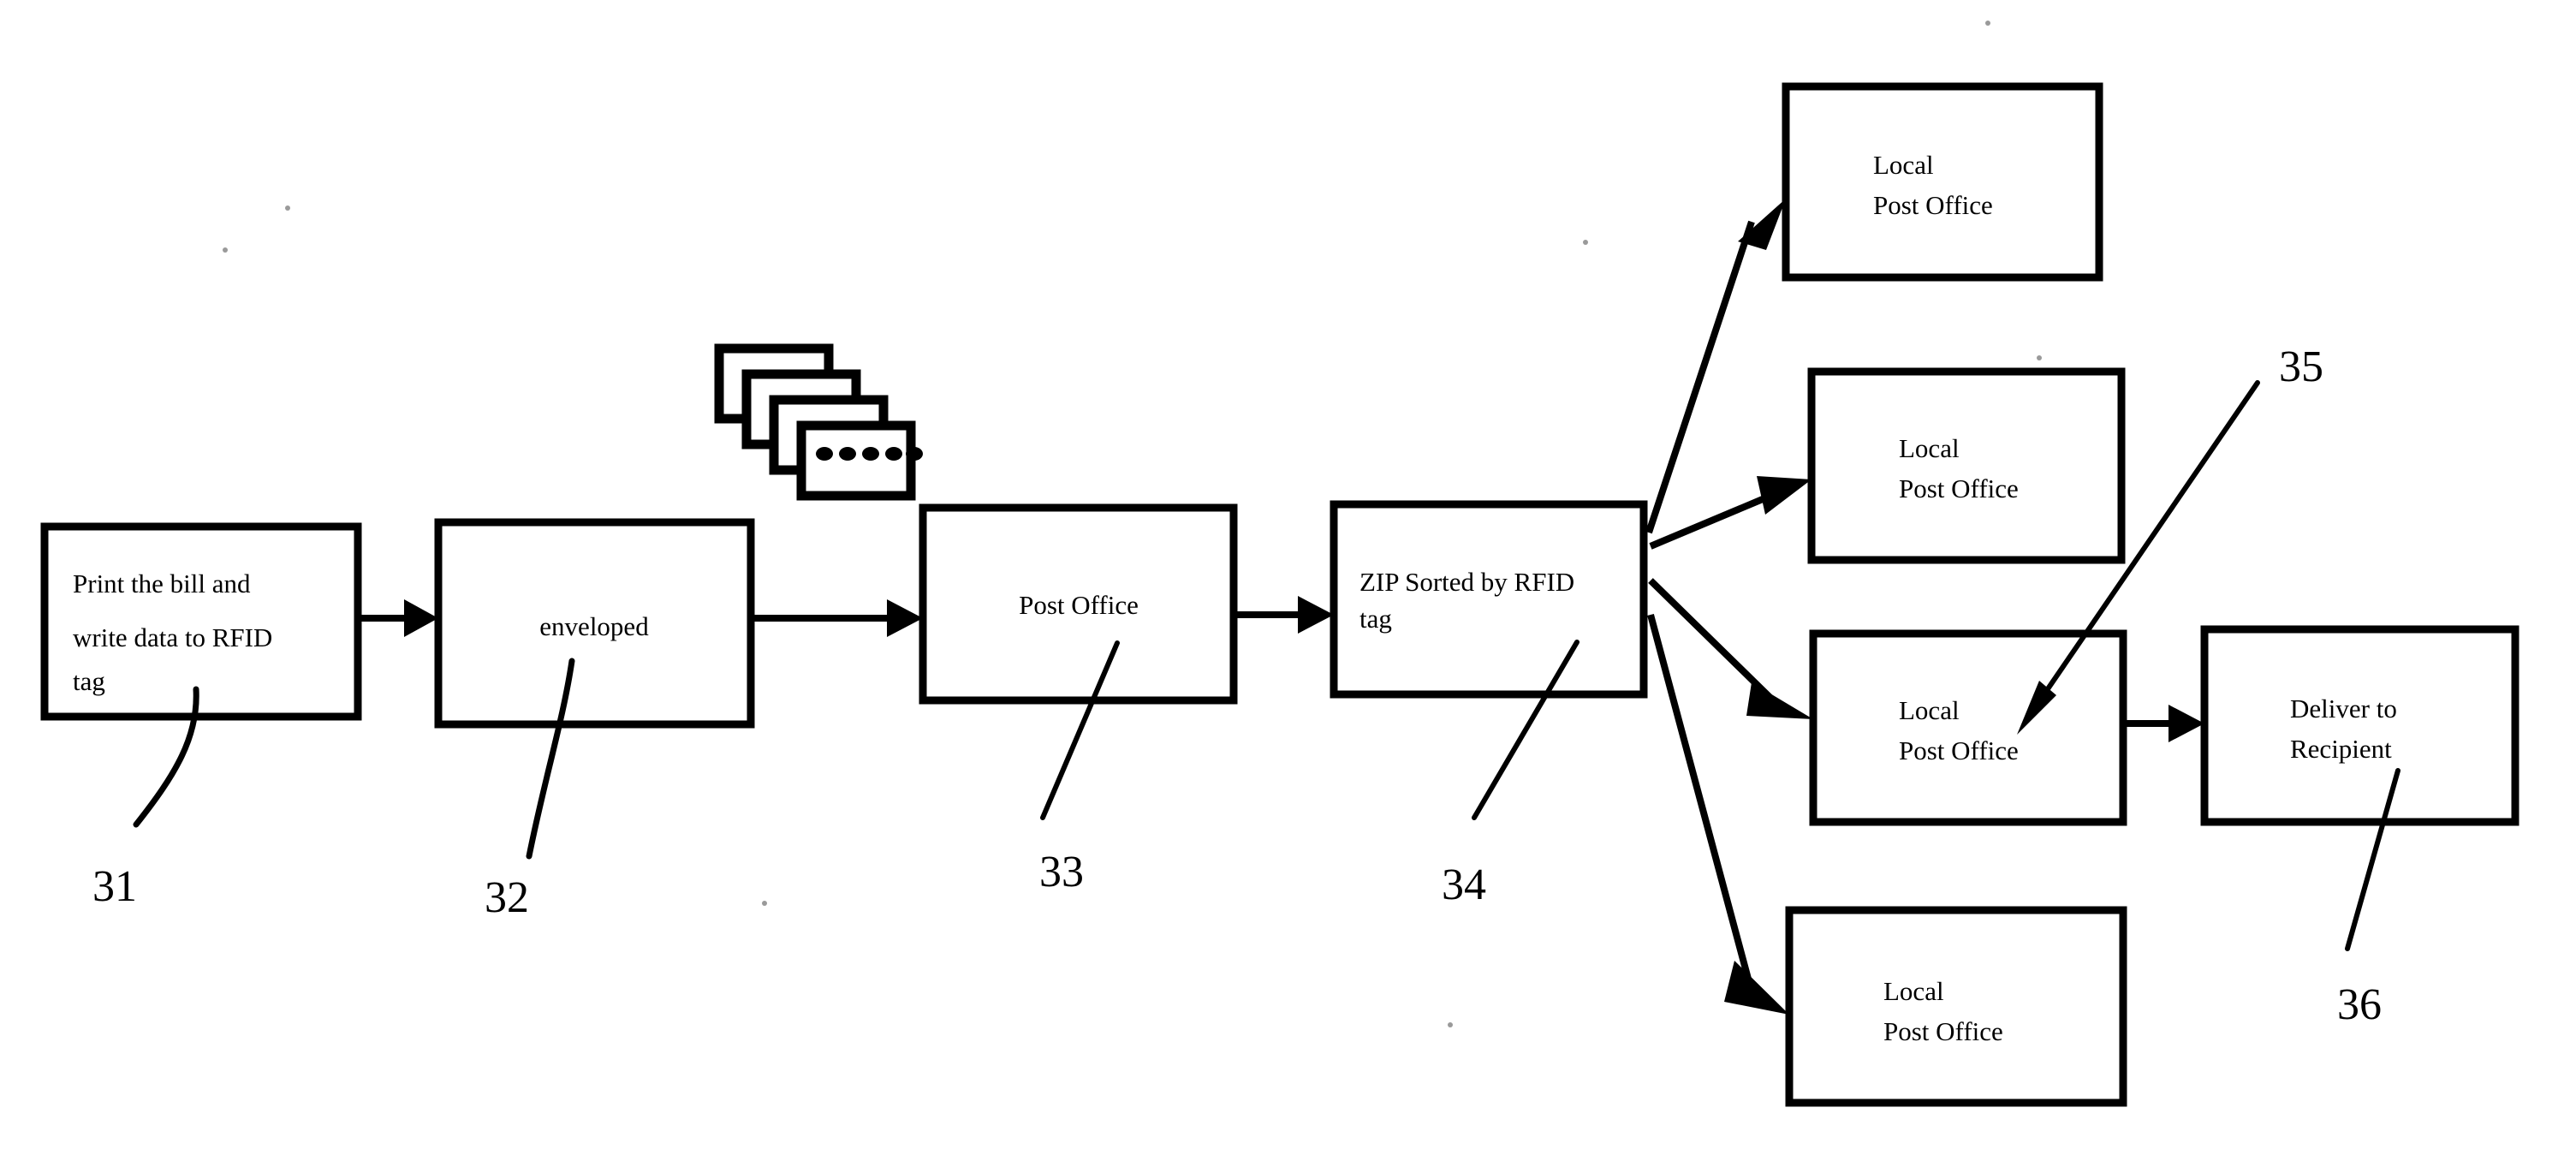 This screenshot has height=1167, width=2576. Describe the element at coordinates (1959, 488) in the screenshot. I see `node-local-post-office-2-line-2: Post Office` at that location.